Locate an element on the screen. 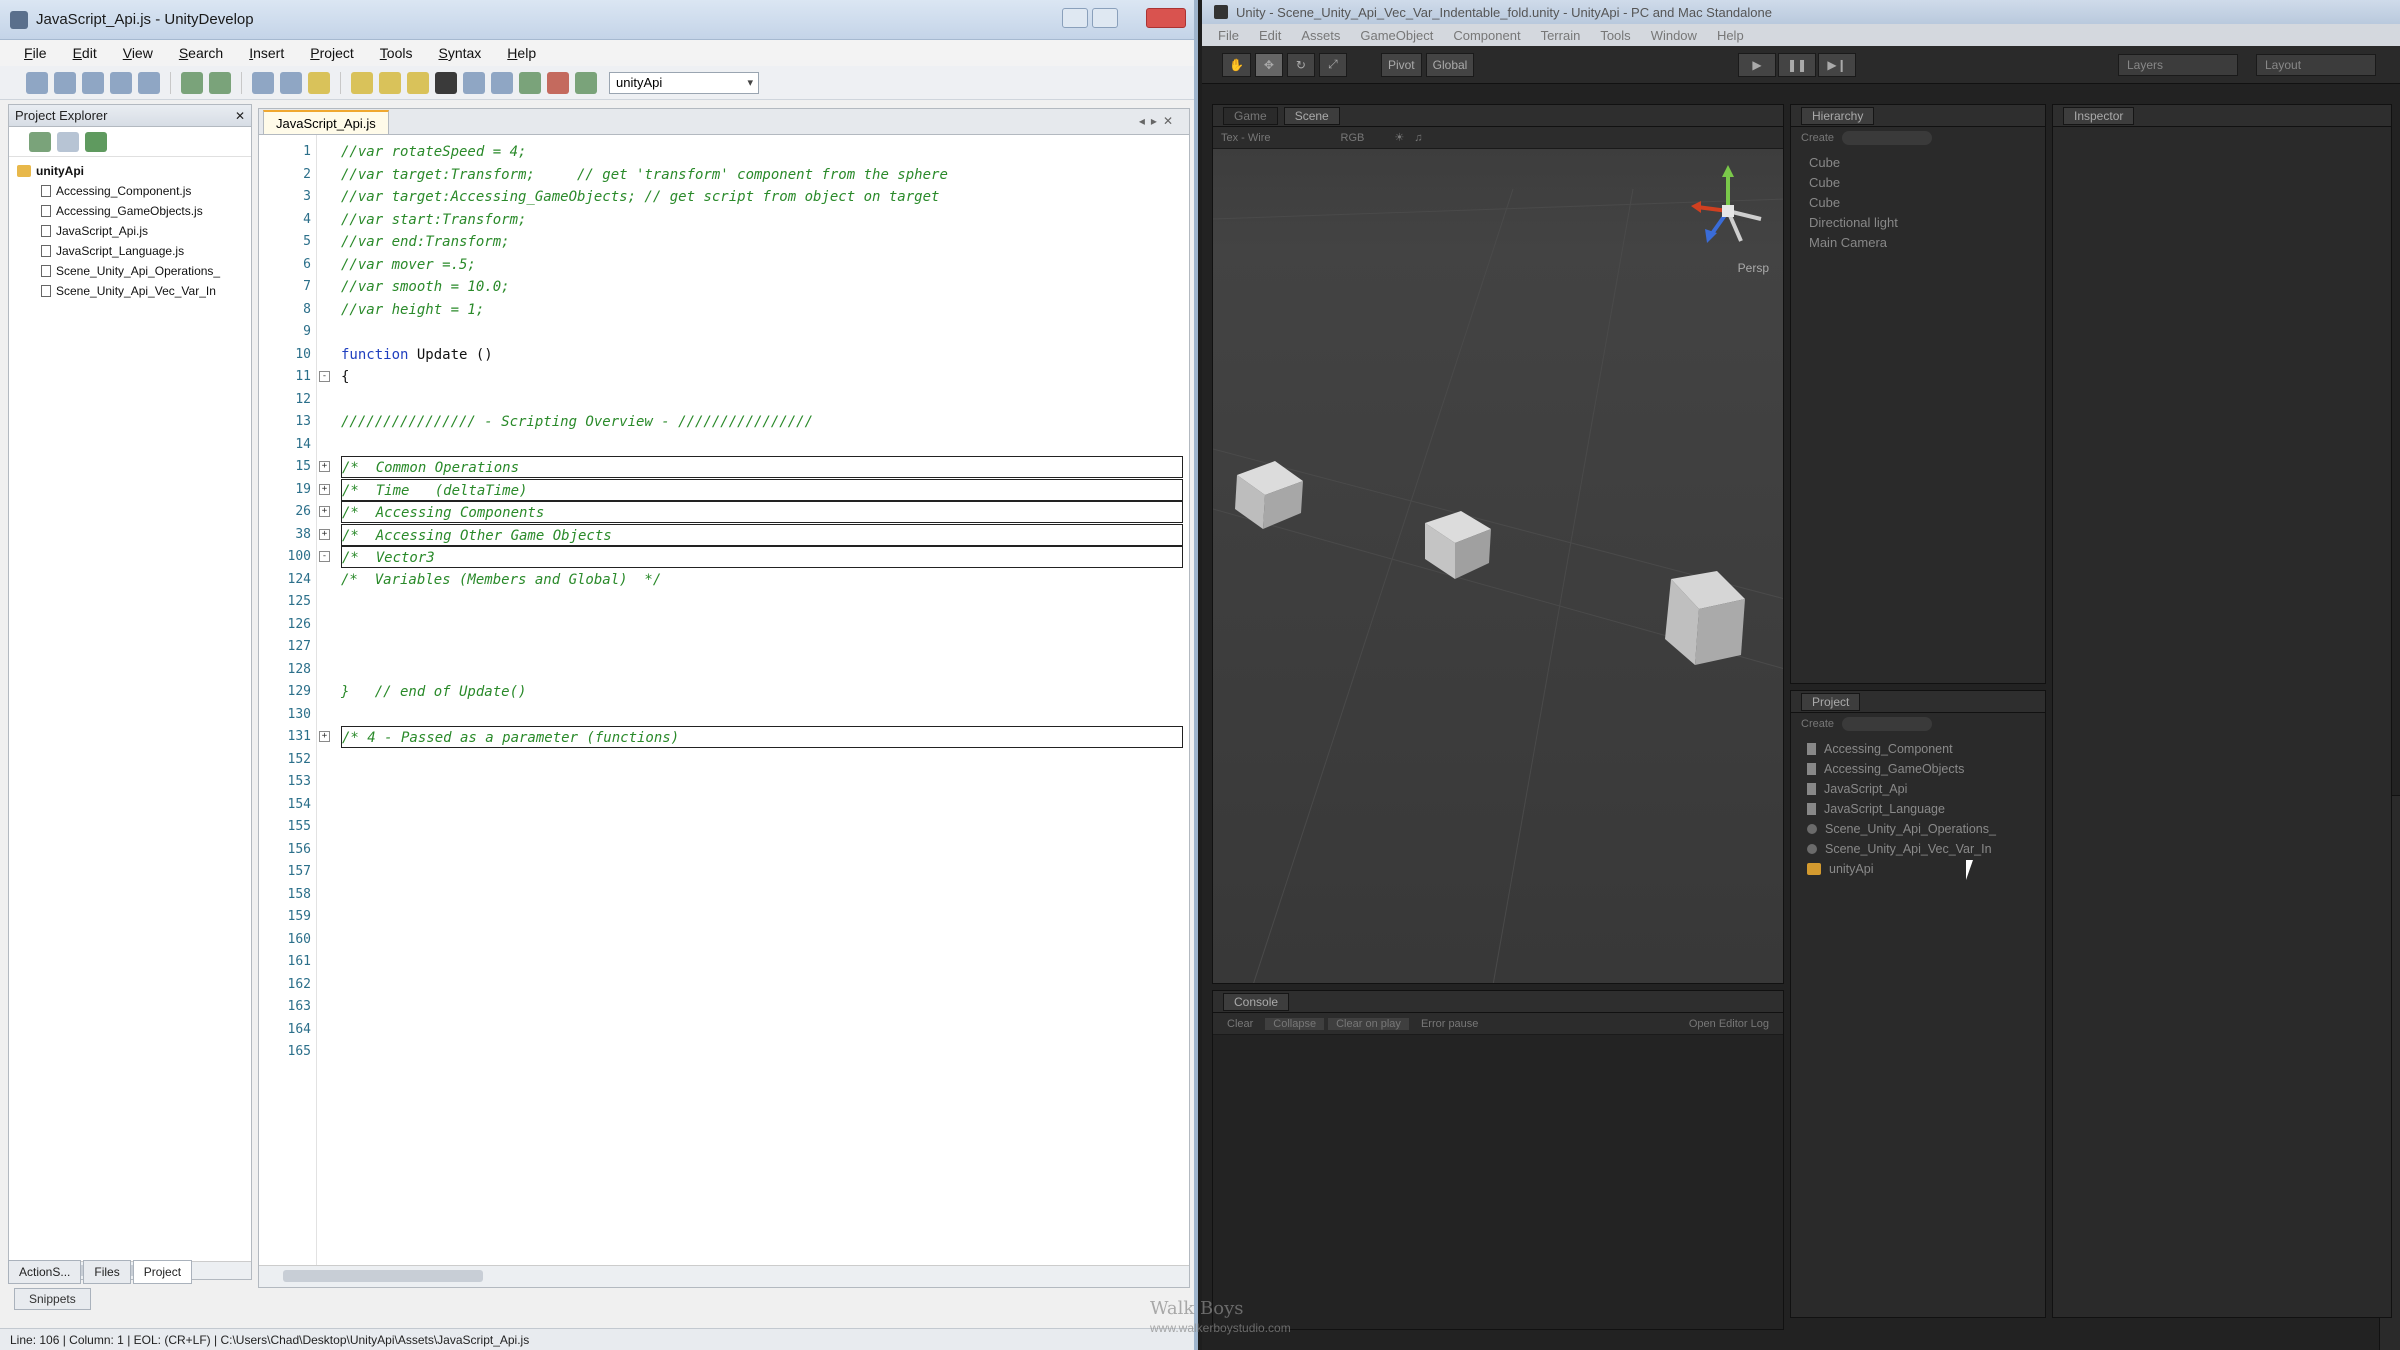  code-line: 26 + /* Accessing Components is located at coordinates (724, 512).